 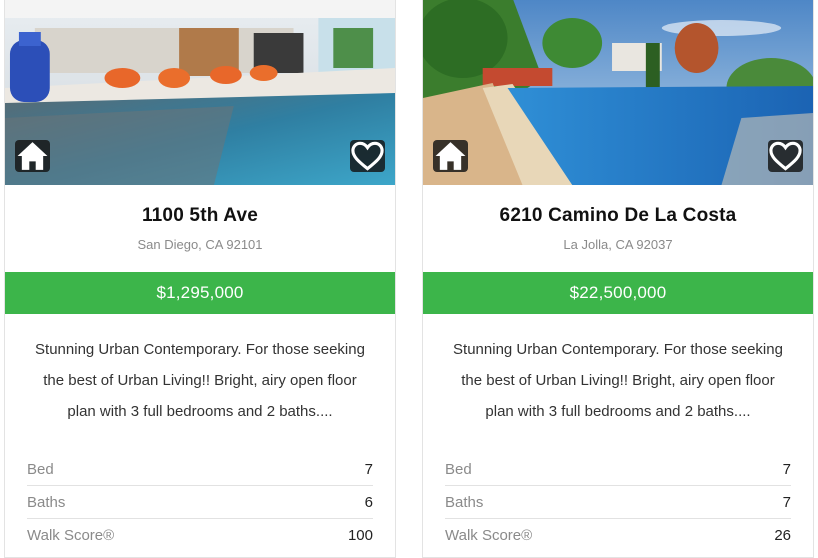 What do you see at coordinates (368, 502) in the screenshot?
I see `spec-value: 6` at bounding box center [368, 502].